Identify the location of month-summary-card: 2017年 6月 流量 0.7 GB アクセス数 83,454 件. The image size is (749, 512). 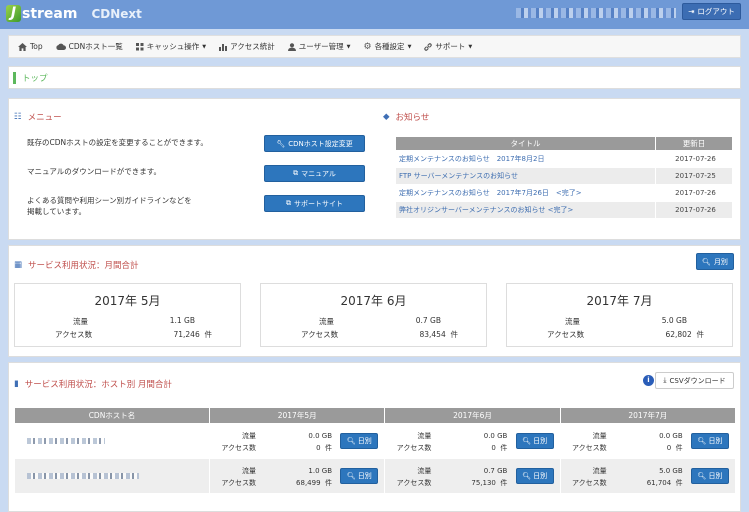
(373, 315).